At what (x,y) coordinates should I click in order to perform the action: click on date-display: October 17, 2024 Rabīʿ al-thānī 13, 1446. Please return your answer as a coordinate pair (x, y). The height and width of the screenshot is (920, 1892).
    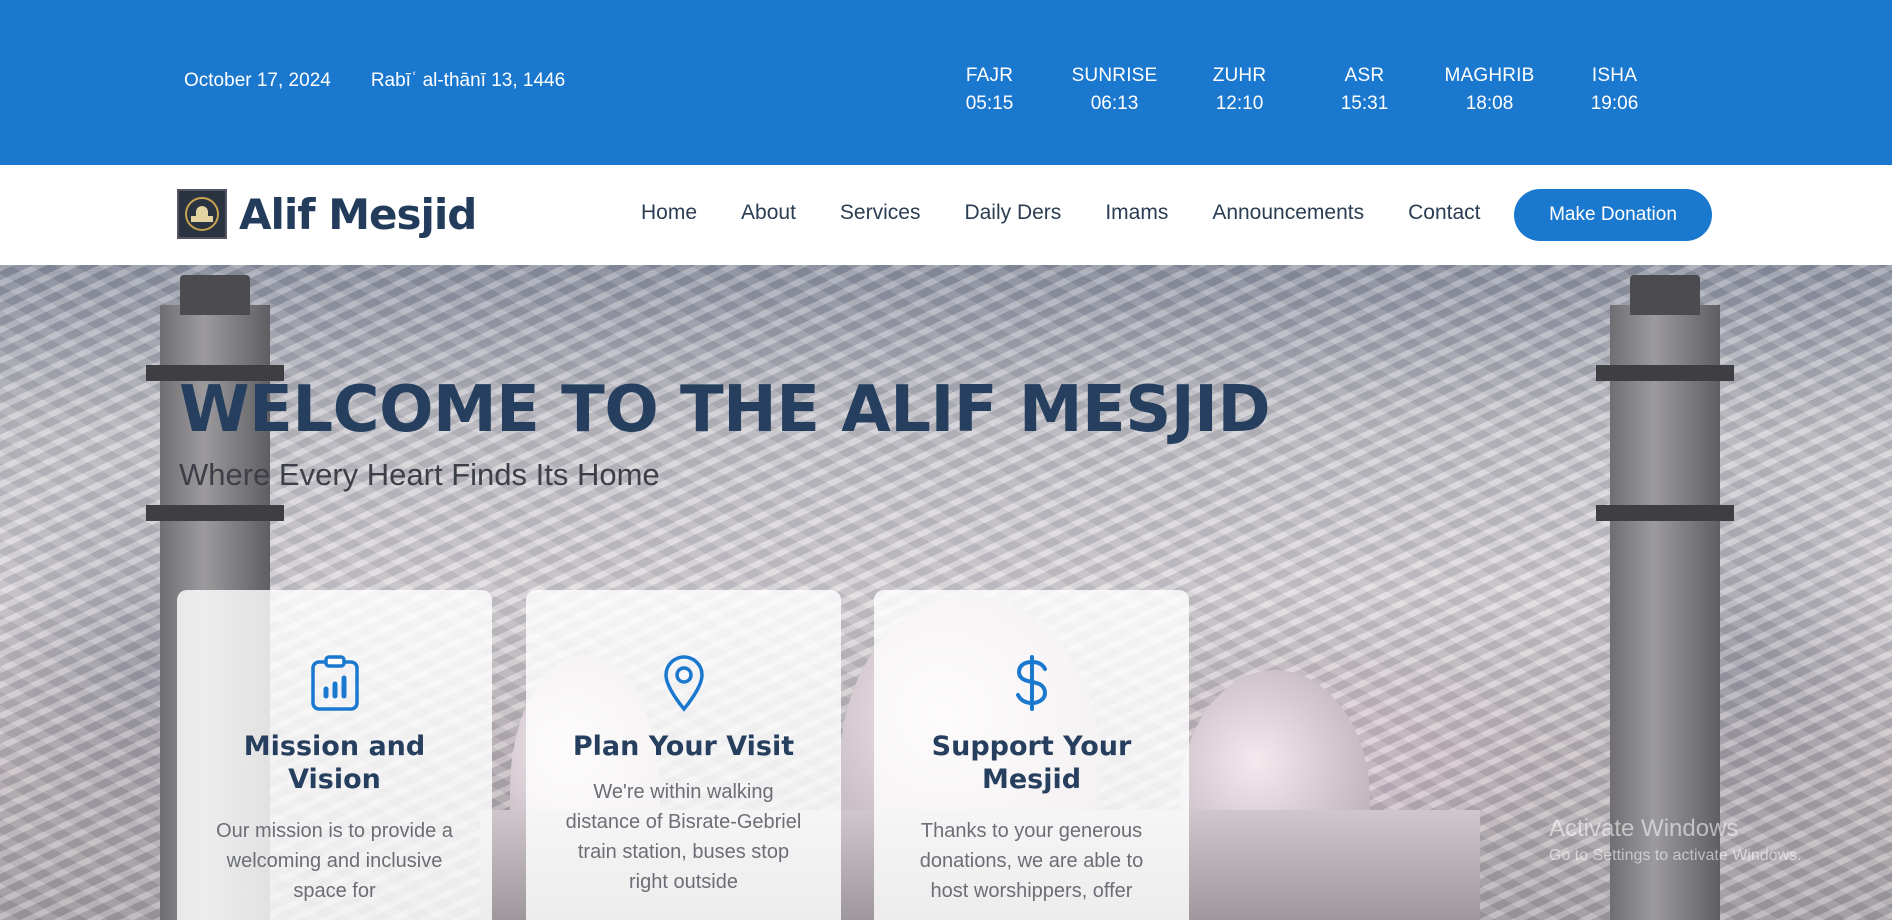
    Looking at the image, I should click on (374, 81).